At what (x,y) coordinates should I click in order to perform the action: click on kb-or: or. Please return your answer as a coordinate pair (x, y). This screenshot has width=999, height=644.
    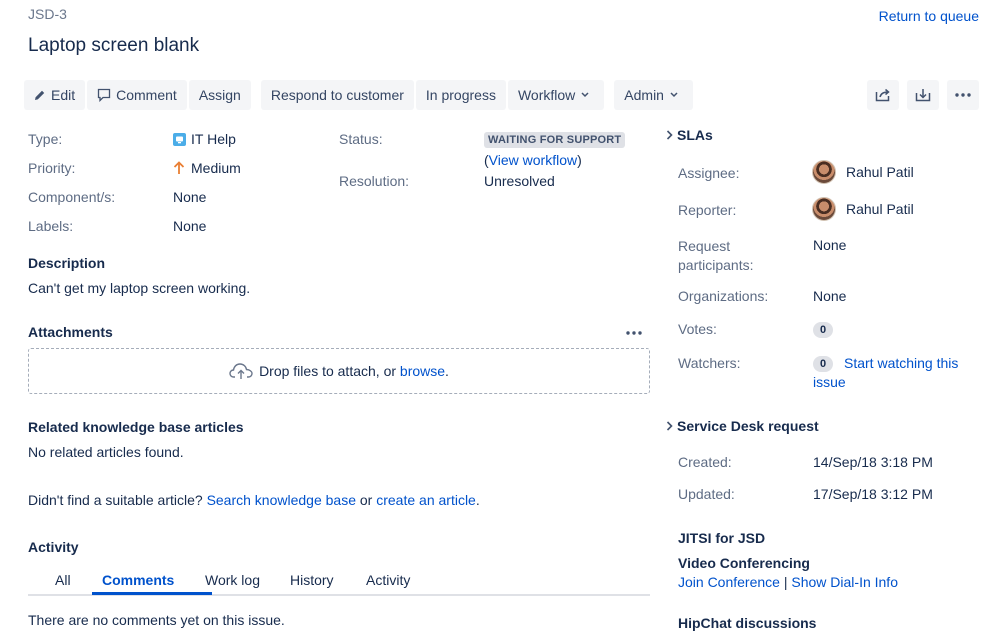
    Looking at the image, I should click on (366, 500).